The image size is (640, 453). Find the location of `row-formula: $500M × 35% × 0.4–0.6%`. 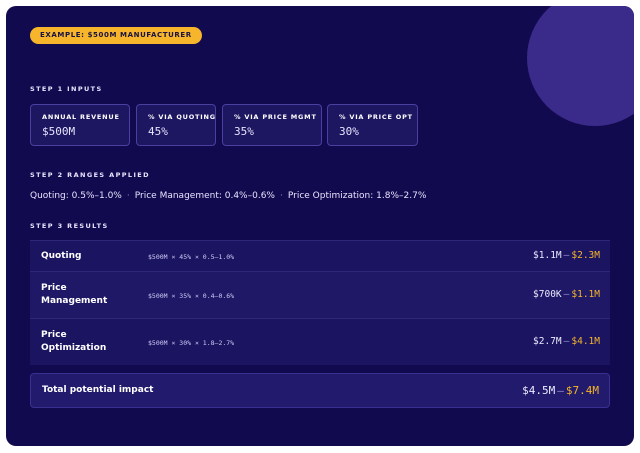

row-formula: $500M × 35% × 0.4–0.6% is located at coordinates (191, 296).